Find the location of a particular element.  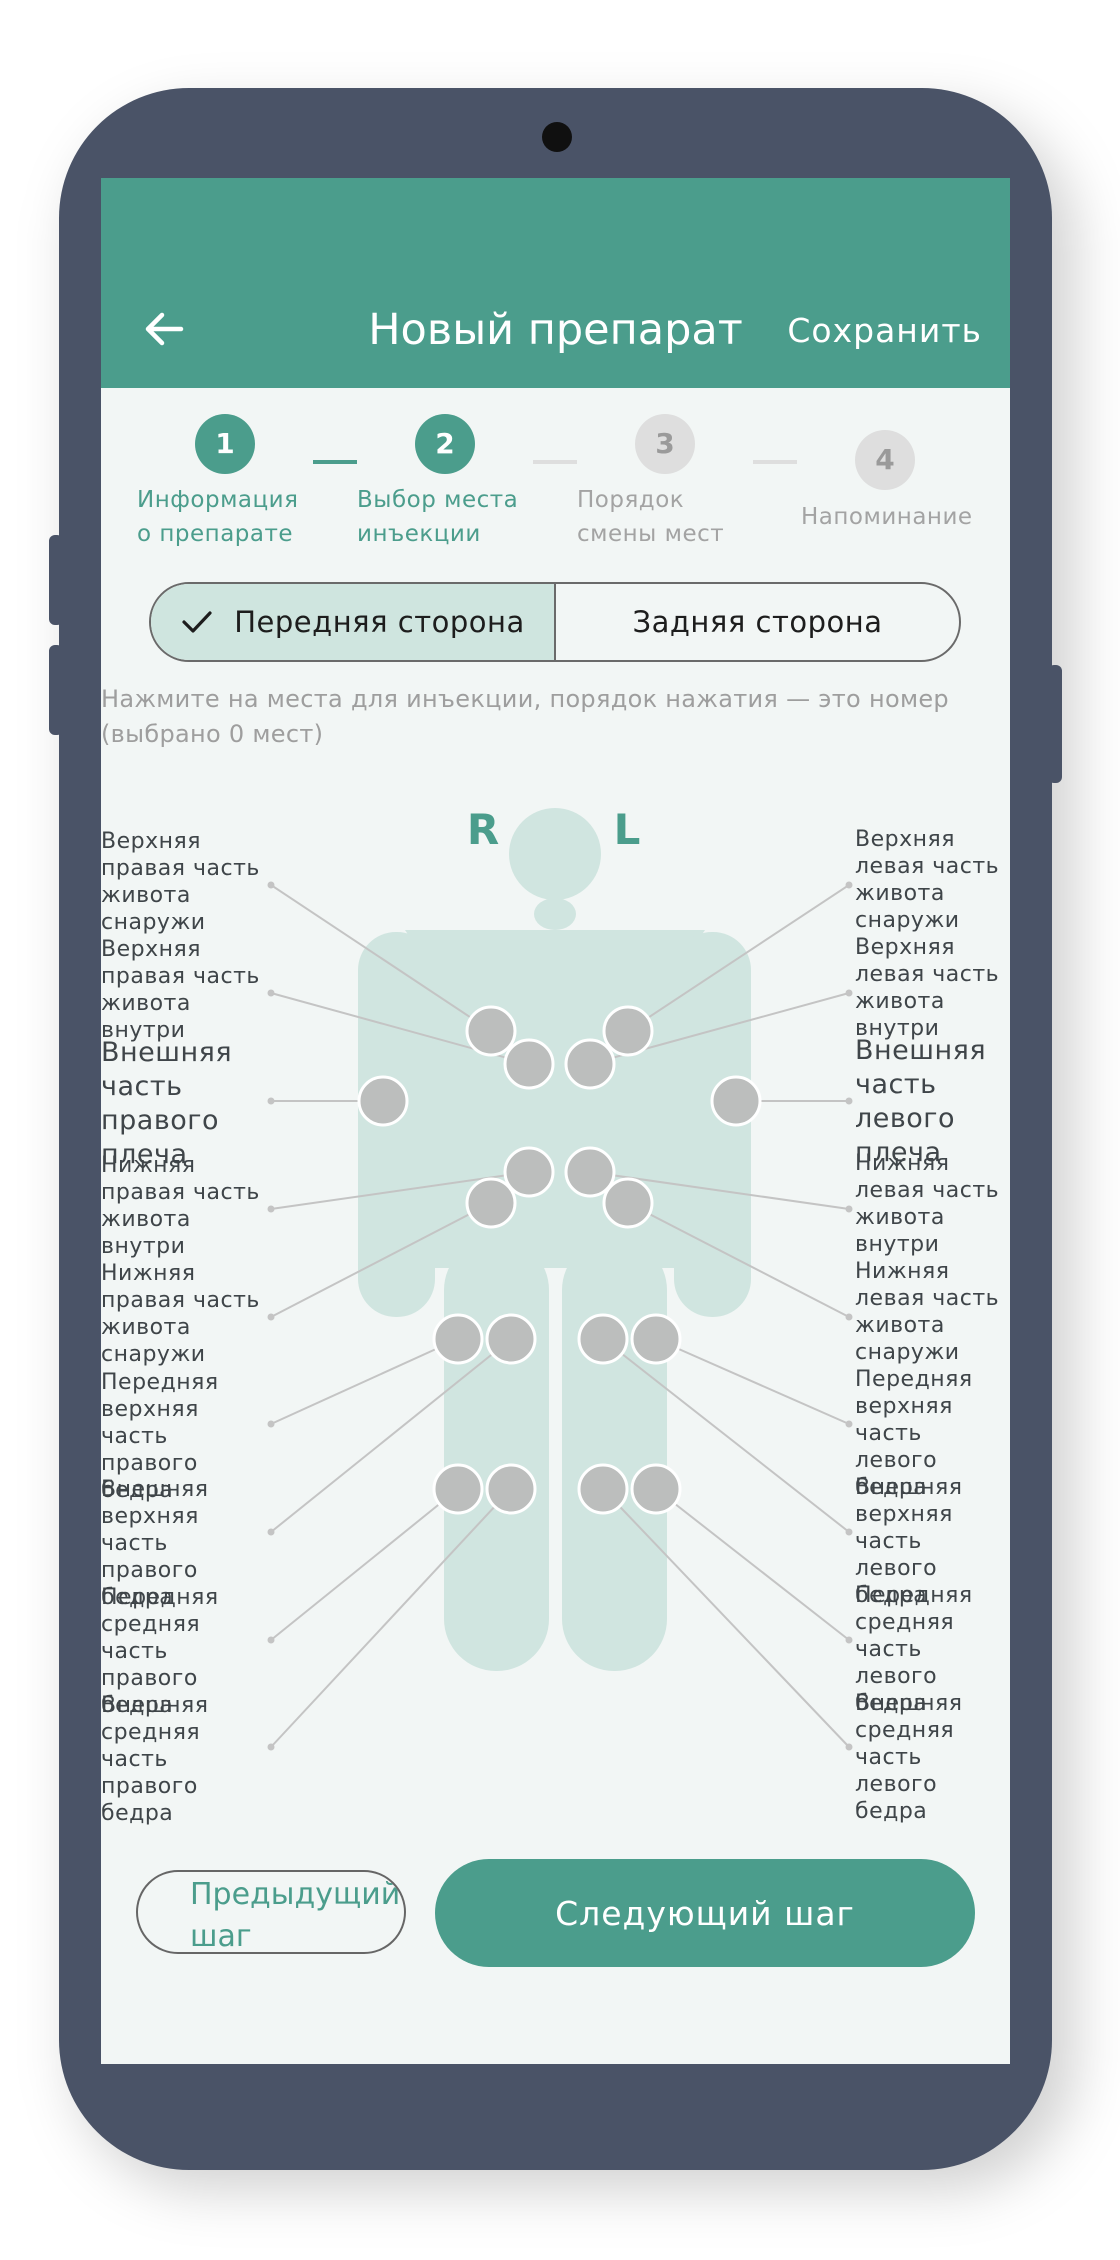

injection-site-right-upper-arm is located at coordinates (383, 1101).